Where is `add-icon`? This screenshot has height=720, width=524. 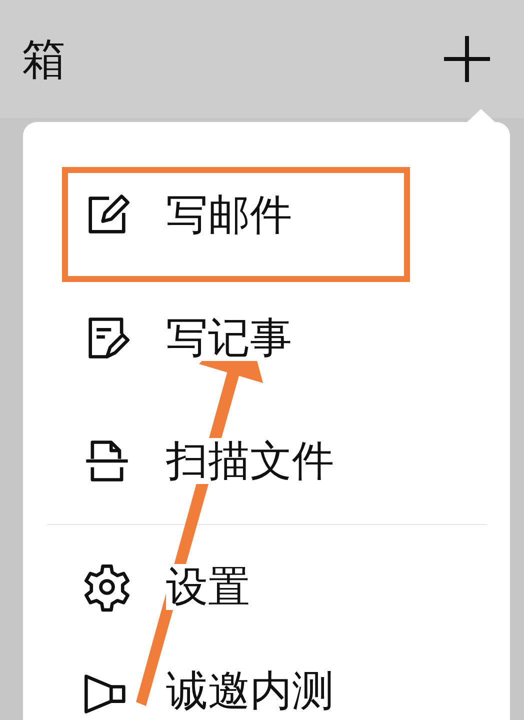 add-icon is located at coordinates (467, 59).